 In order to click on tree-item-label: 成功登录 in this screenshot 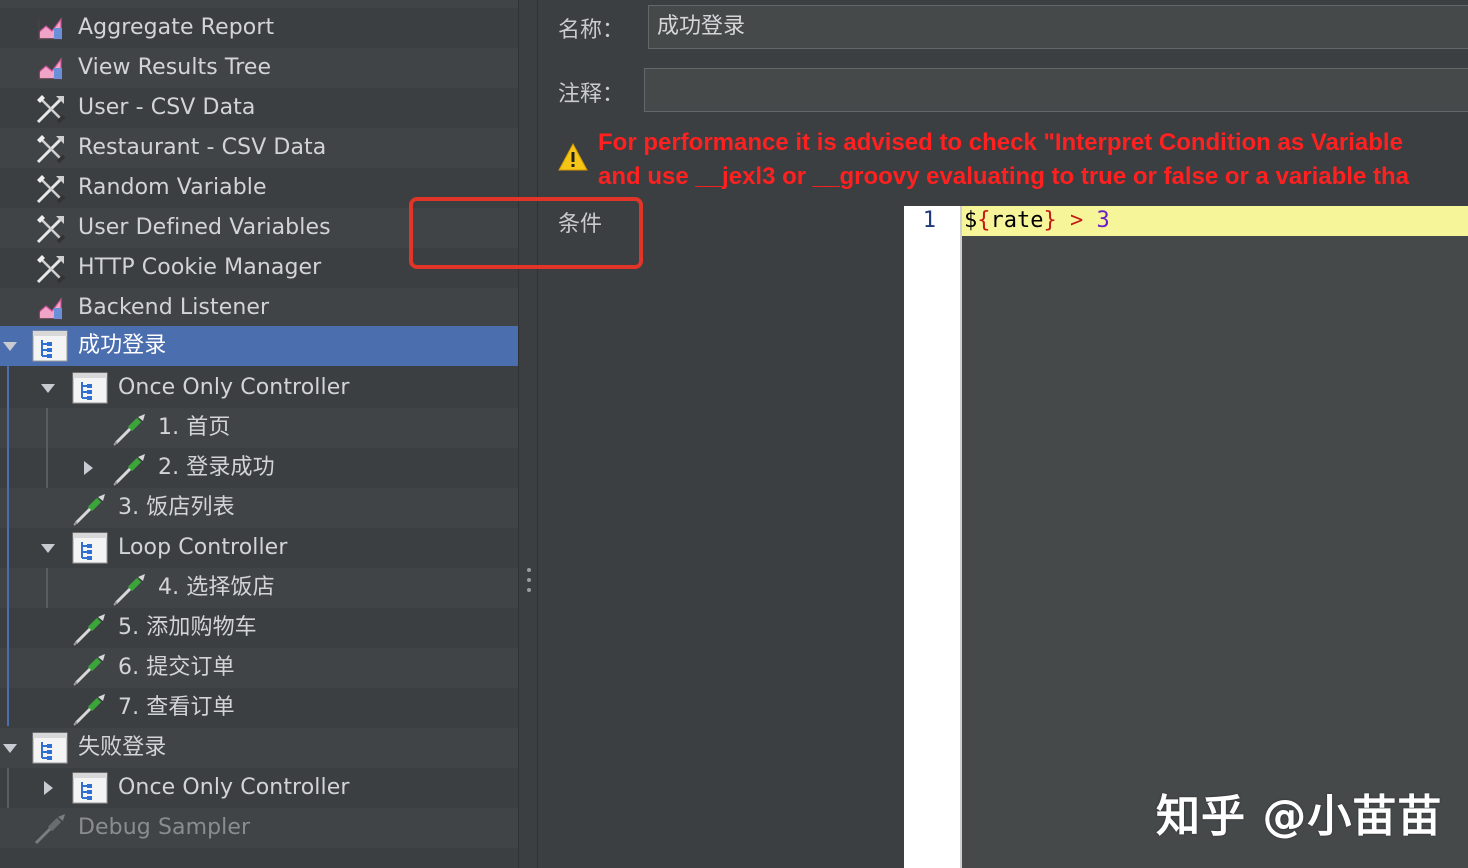, I will do `click(122, 345)`.